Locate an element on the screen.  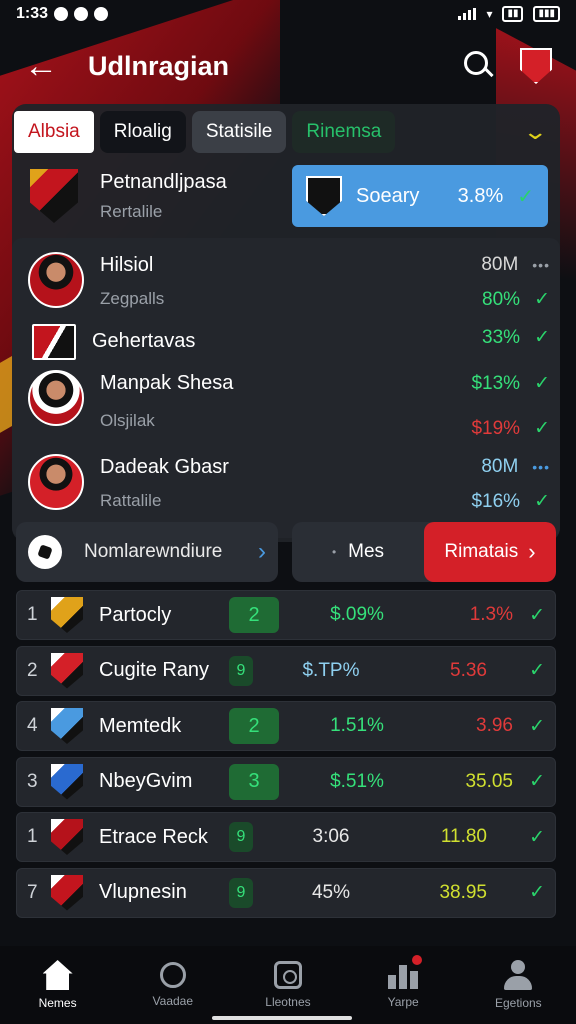
tab-albsia: Albsia is located at coordinates (54, 132).